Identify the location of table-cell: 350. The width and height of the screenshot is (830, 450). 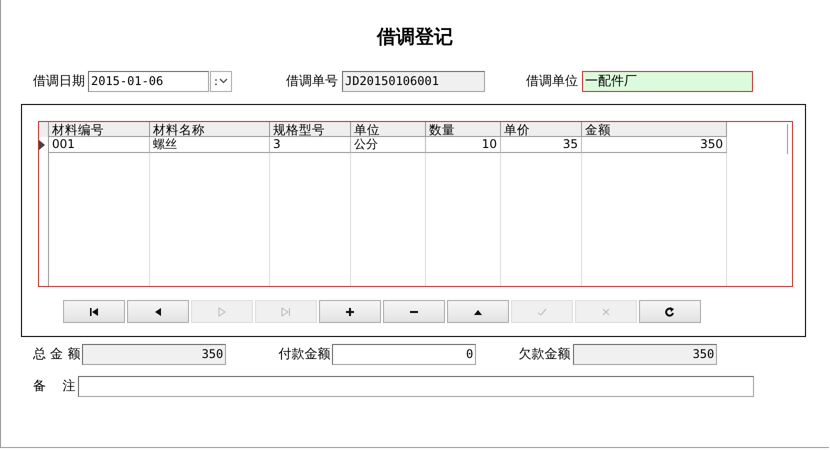
(654, 145).